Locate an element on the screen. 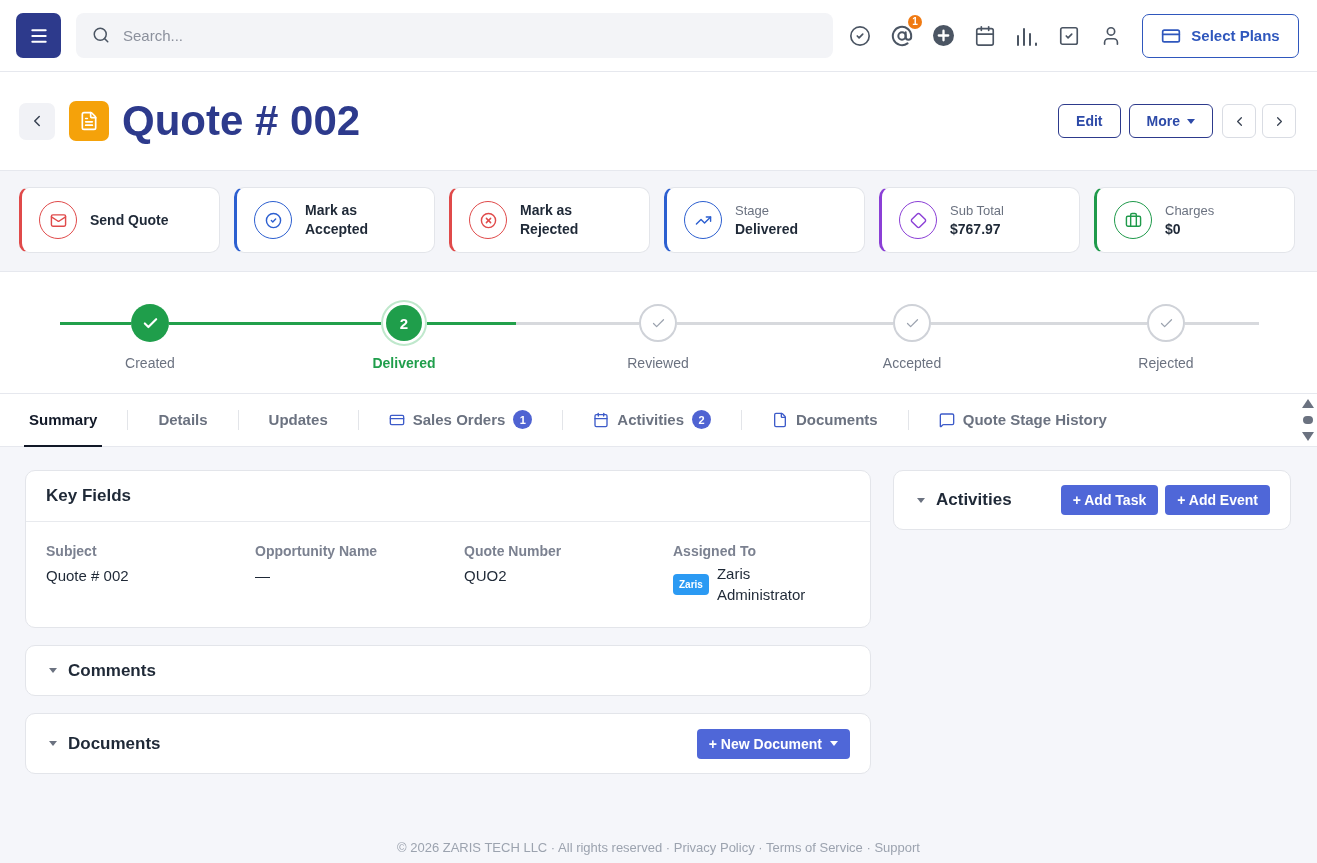 The height and width of the screenshot is (863, 1317). add-button: + Add Task is located at coordinates (1109, 500).